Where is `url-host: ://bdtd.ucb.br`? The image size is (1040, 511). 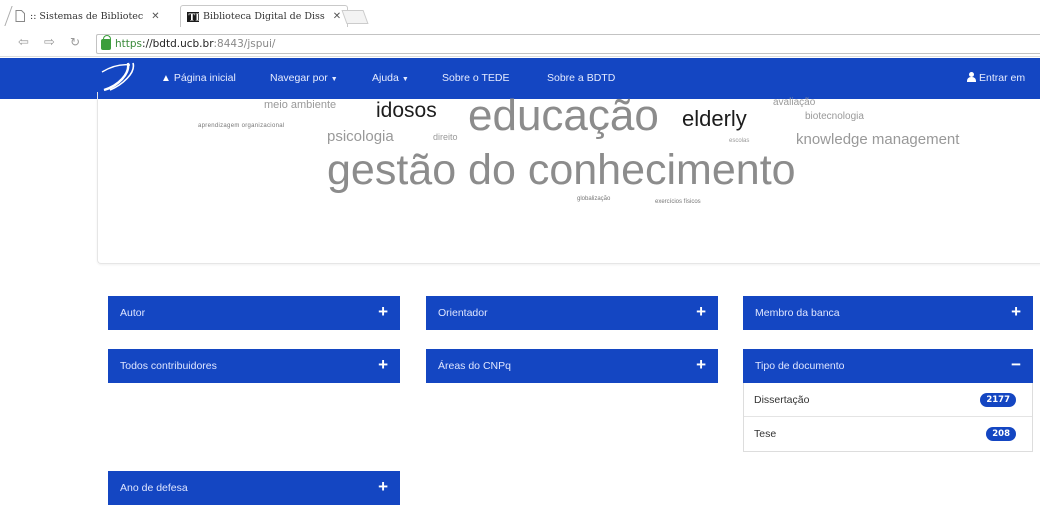 url-host: ://bdtd.ucb.br is located at coordinates (178, 44).